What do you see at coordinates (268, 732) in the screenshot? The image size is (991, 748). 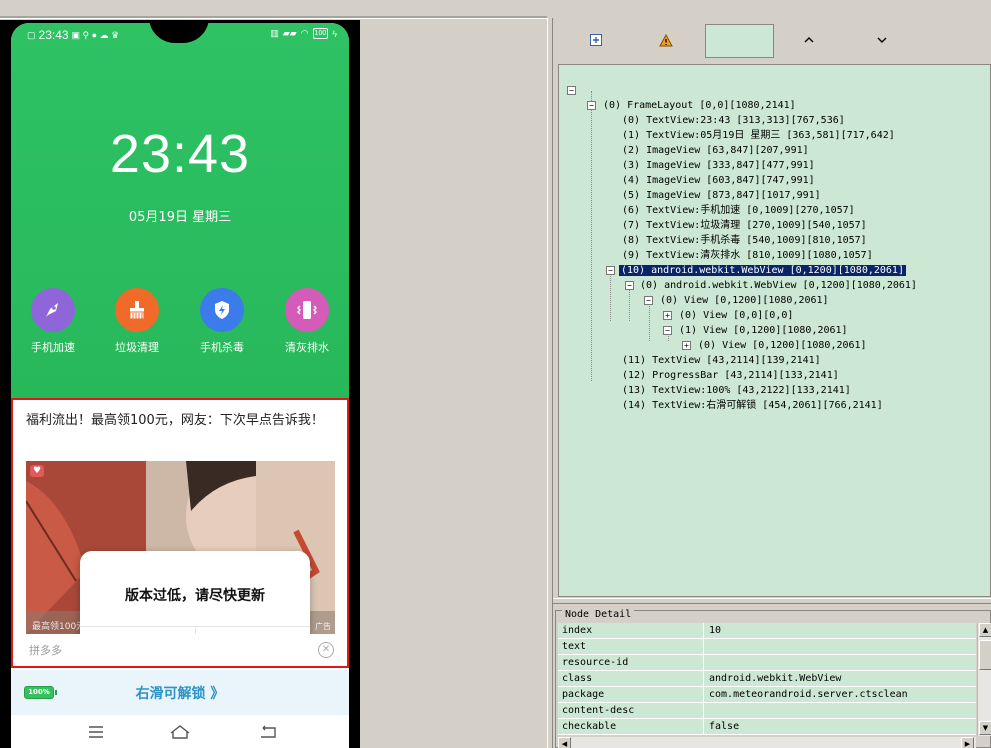 I see `back-icon` at bounding box center [268, 732].